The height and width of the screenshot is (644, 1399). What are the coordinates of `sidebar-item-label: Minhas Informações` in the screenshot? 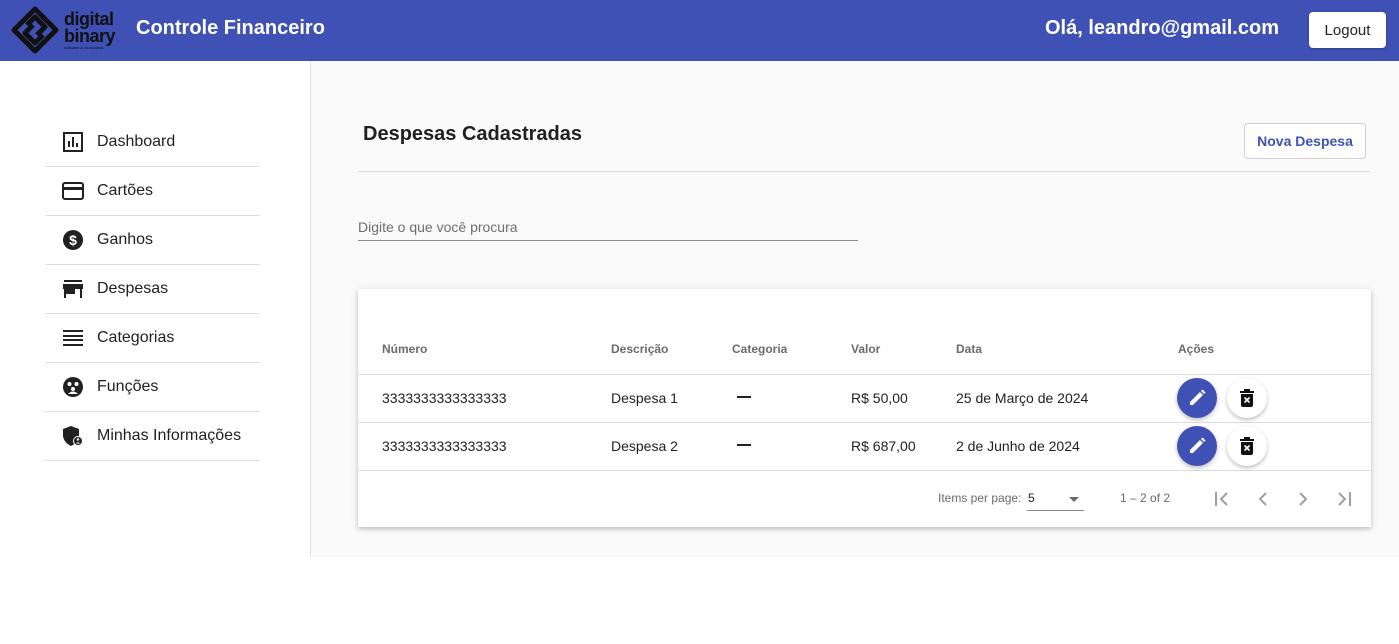 It's located at (169, 435).